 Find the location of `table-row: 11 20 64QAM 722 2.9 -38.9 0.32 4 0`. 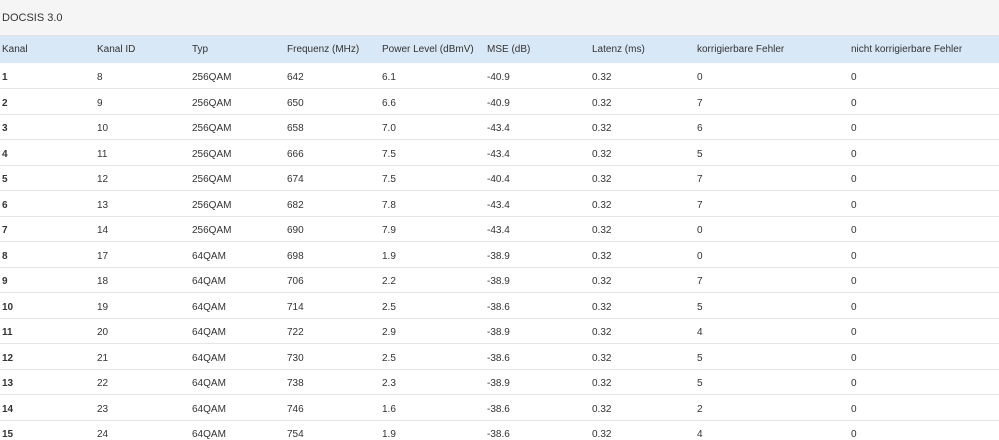

table-row: 11 20 64QAM 722 2.9 -38.9 0.32 4 0 is located at coordinates (499, 331).